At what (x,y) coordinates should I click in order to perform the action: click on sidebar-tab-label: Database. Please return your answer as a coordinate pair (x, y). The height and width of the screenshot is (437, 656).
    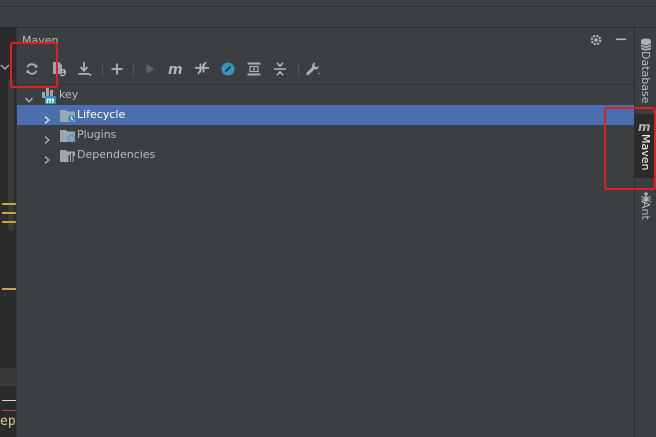
    Looking at the image, I should click on (645, 77).